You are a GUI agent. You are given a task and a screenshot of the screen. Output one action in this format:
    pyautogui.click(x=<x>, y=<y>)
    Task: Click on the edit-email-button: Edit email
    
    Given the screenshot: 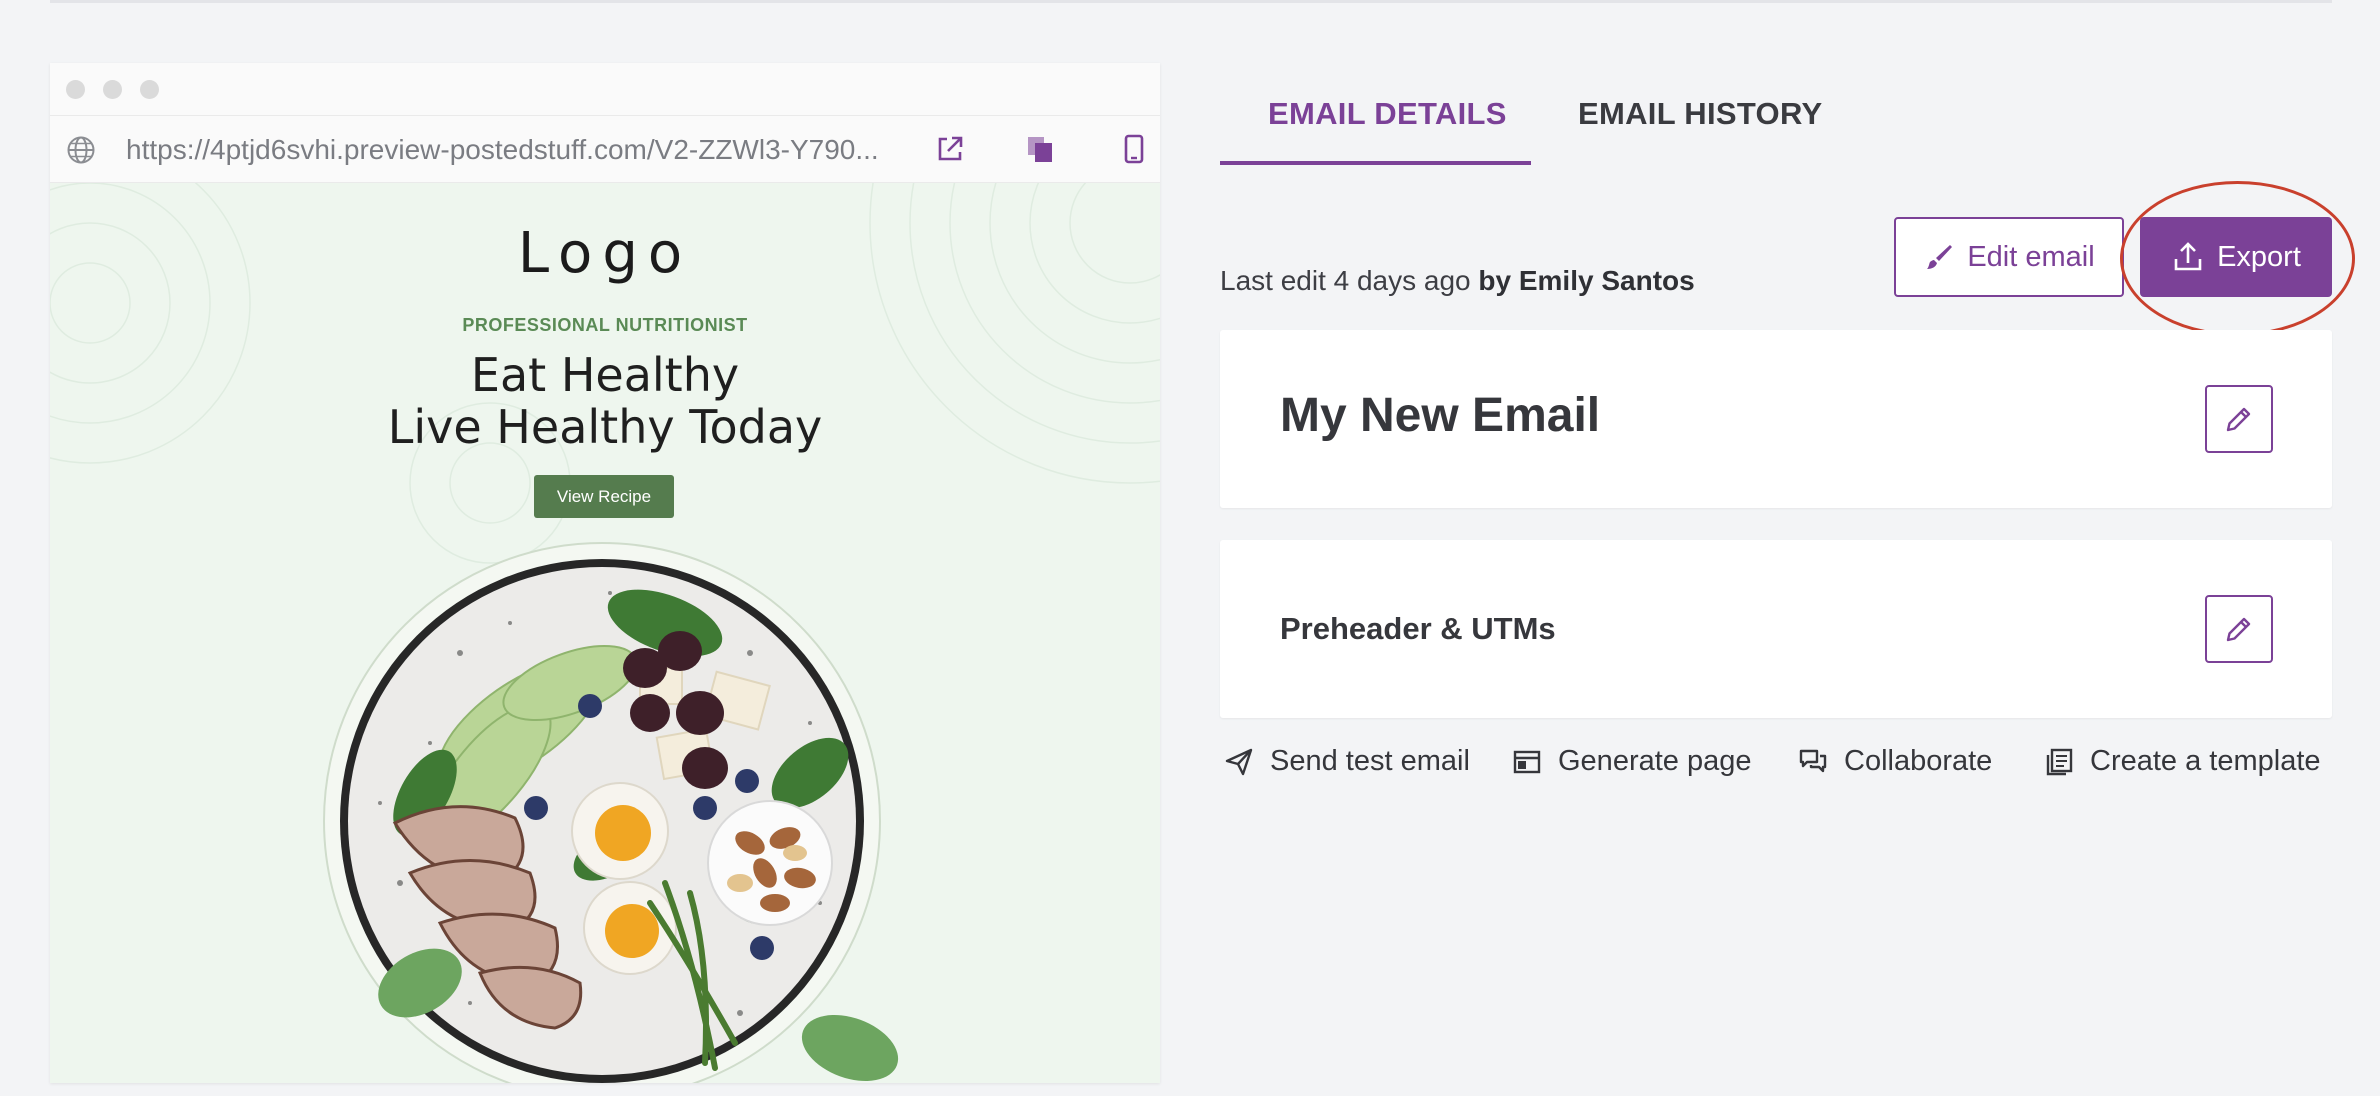 What is the action you would take?
    pyautogui.click(x=2009, y=257)
    